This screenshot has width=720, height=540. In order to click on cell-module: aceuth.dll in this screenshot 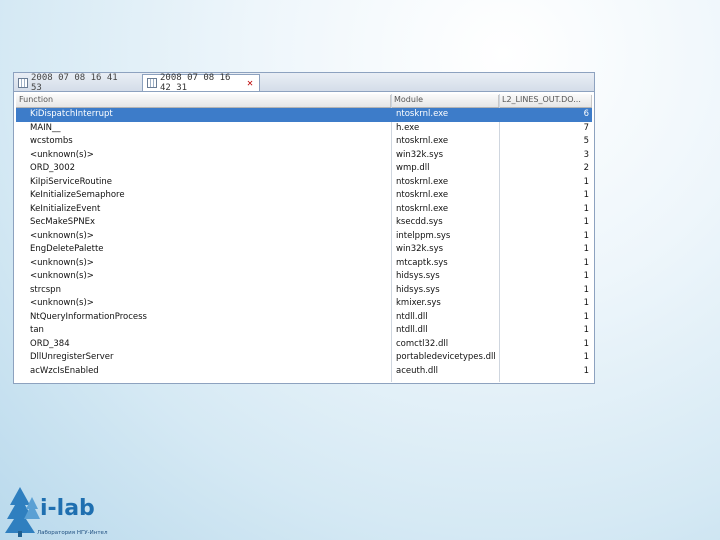, I will do `click(417, 370)`.